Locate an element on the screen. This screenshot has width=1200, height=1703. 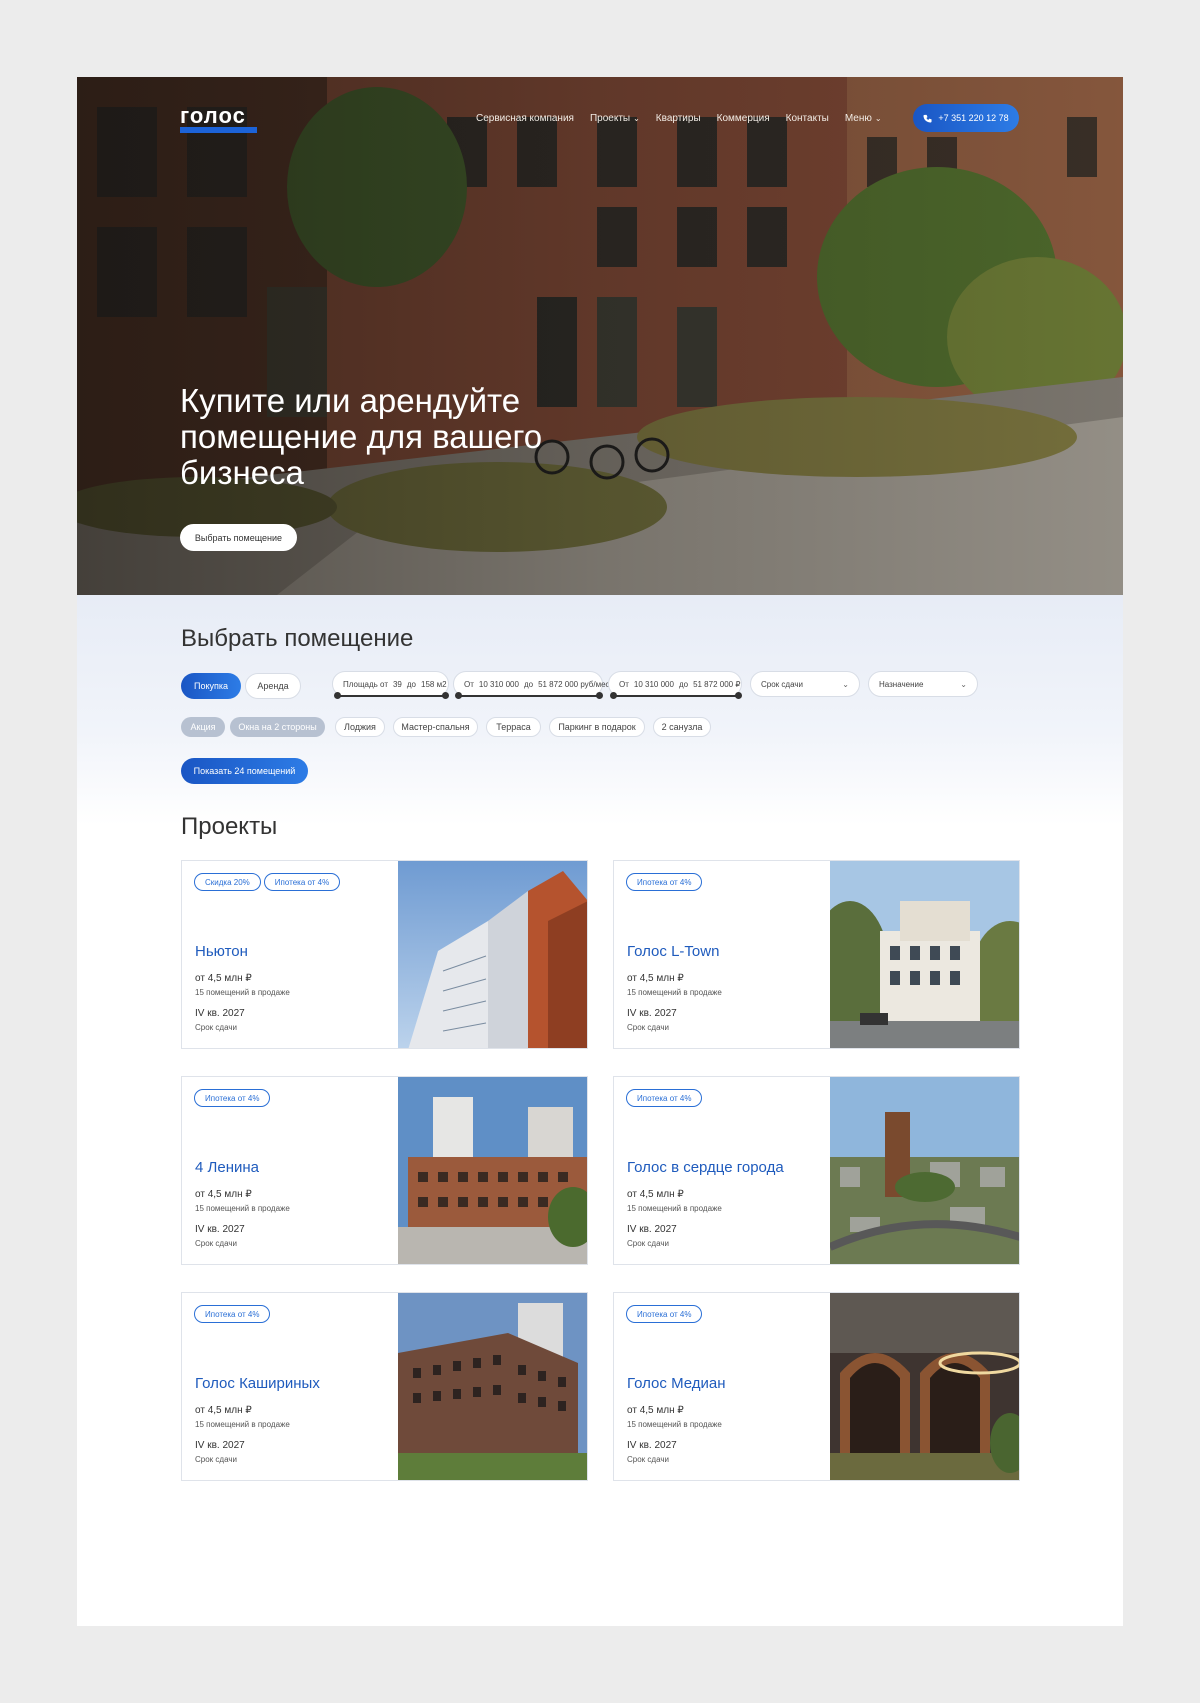
project-name: 4 Ленина is located at coordinates (227, 1167).